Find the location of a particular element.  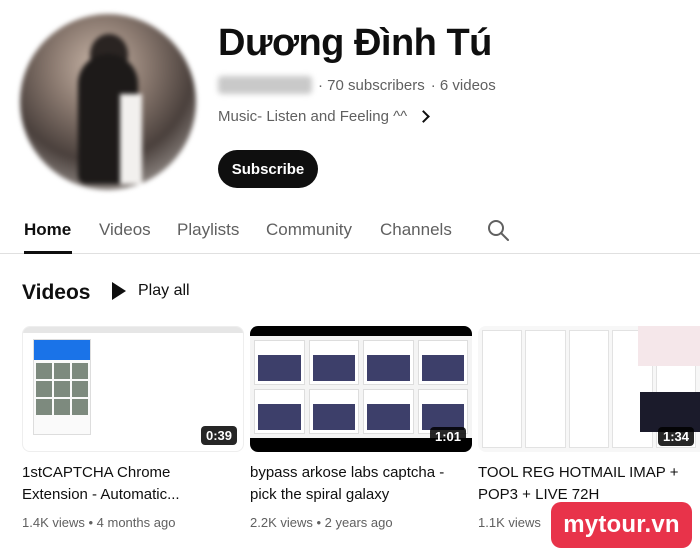

video-meta: 1.1K views is located at coordinates (509, 522).